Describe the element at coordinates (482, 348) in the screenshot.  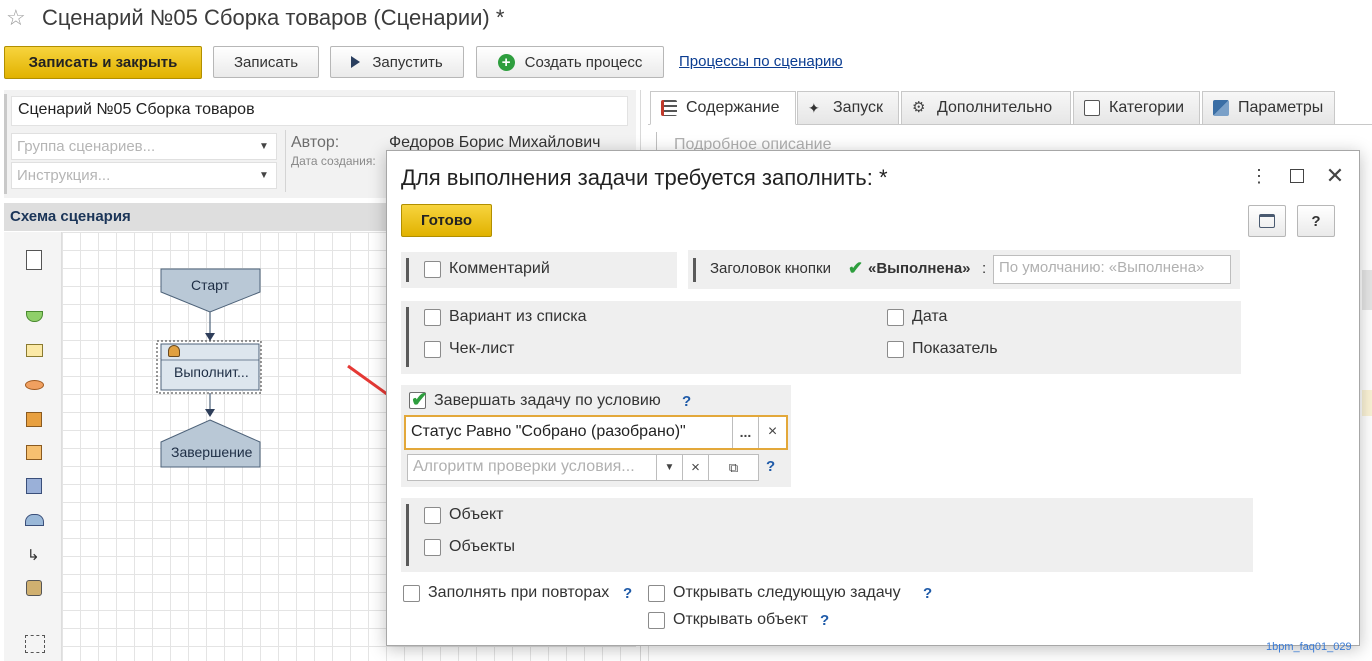
I see `checklist-label: Чек-лист` at that location.